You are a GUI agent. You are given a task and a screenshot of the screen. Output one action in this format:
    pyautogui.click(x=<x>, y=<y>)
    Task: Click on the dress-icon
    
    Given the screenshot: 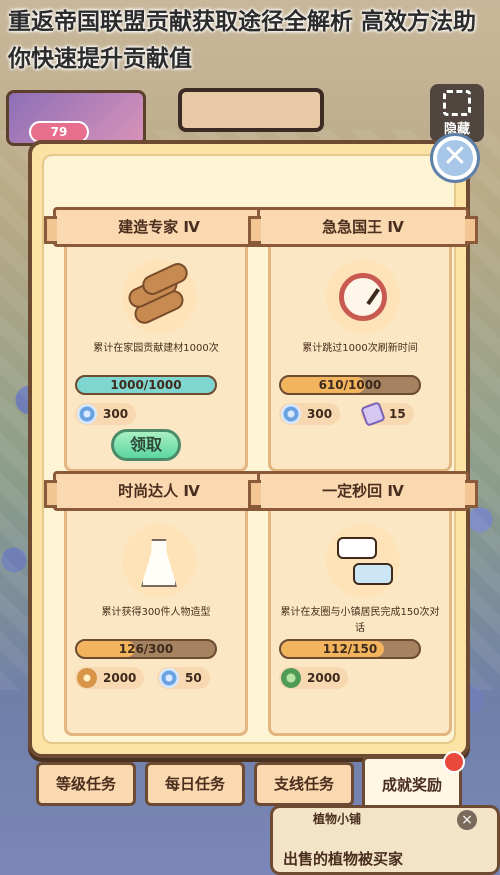 What is the action you would take?
    pyautogui.click(x=159, y=561)
    